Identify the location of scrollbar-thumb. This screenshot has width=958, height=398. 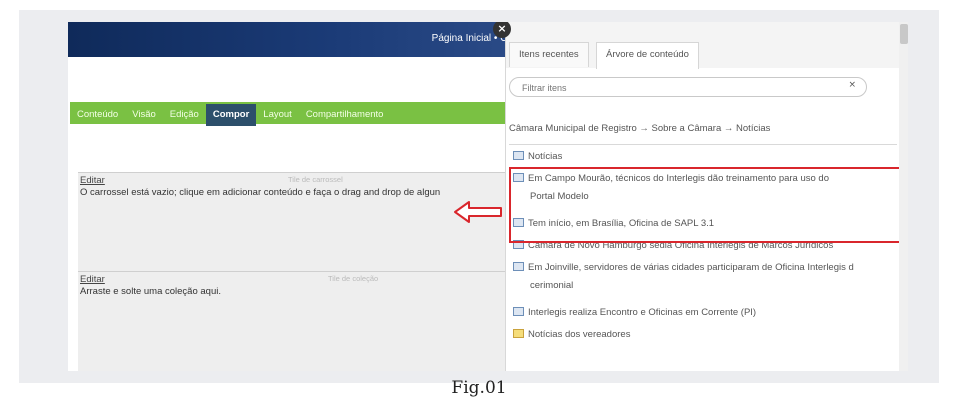
(904, 34).